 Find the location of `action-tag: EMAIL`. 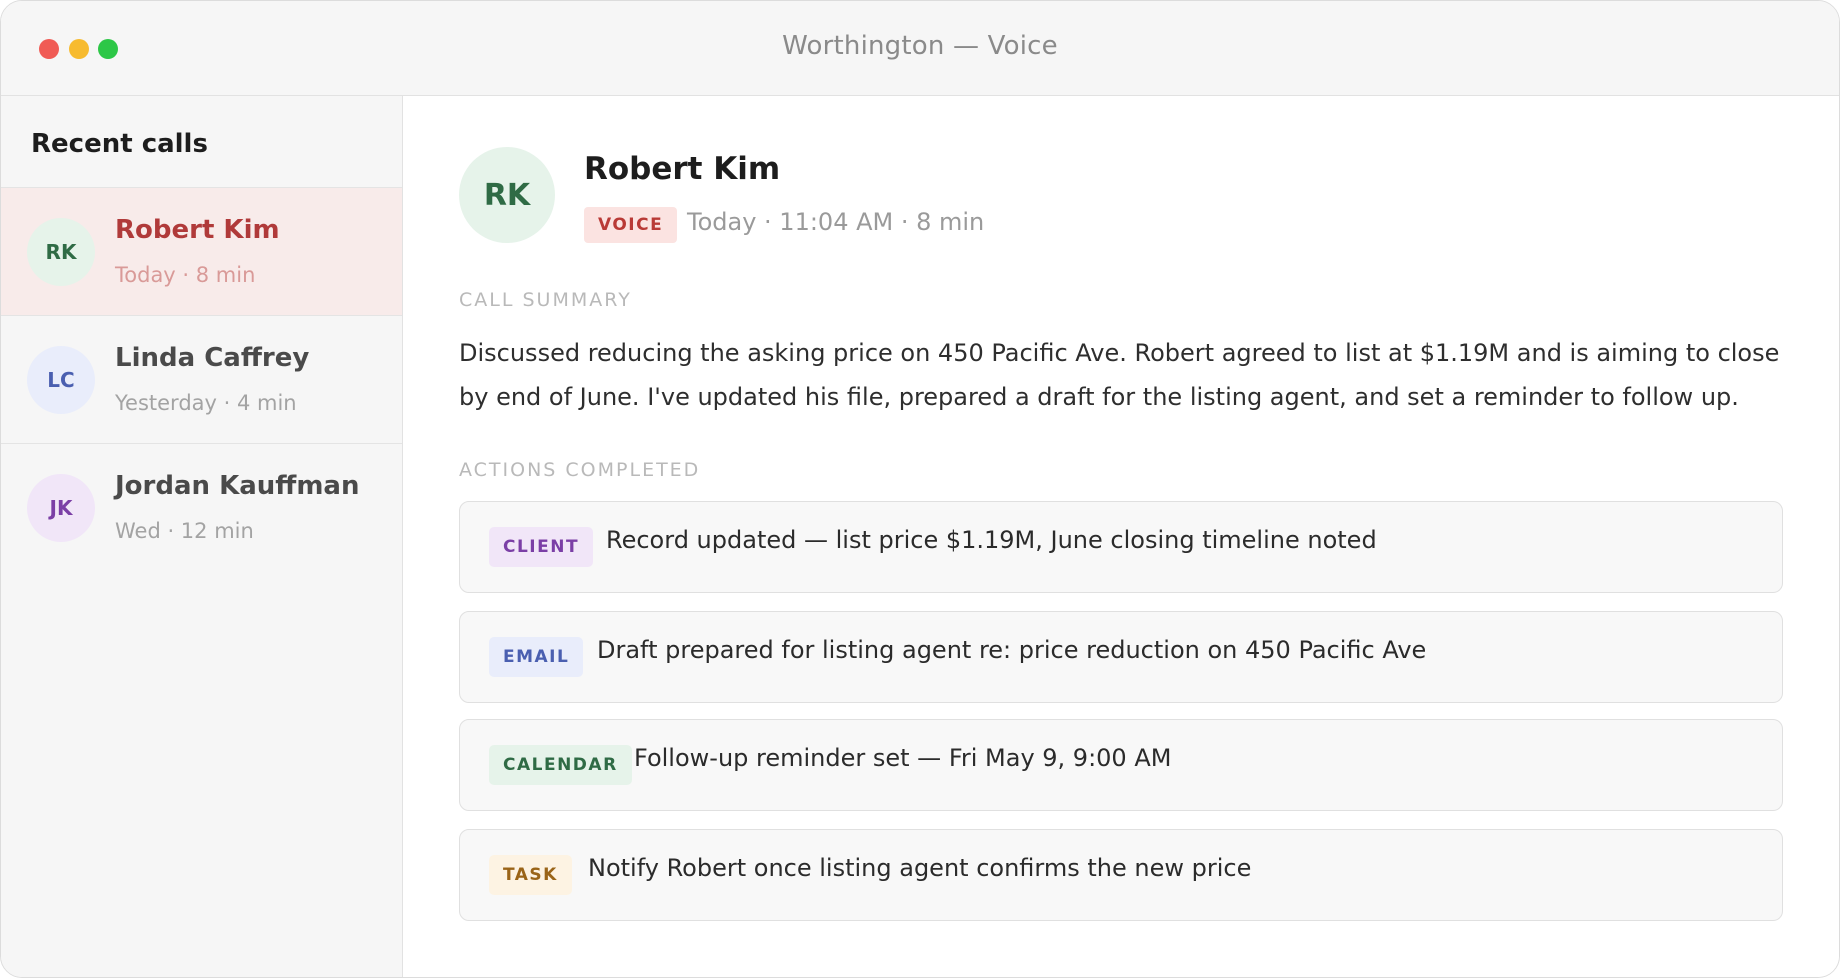

action-tag: EMAIL is located at coordinates (536, 657).